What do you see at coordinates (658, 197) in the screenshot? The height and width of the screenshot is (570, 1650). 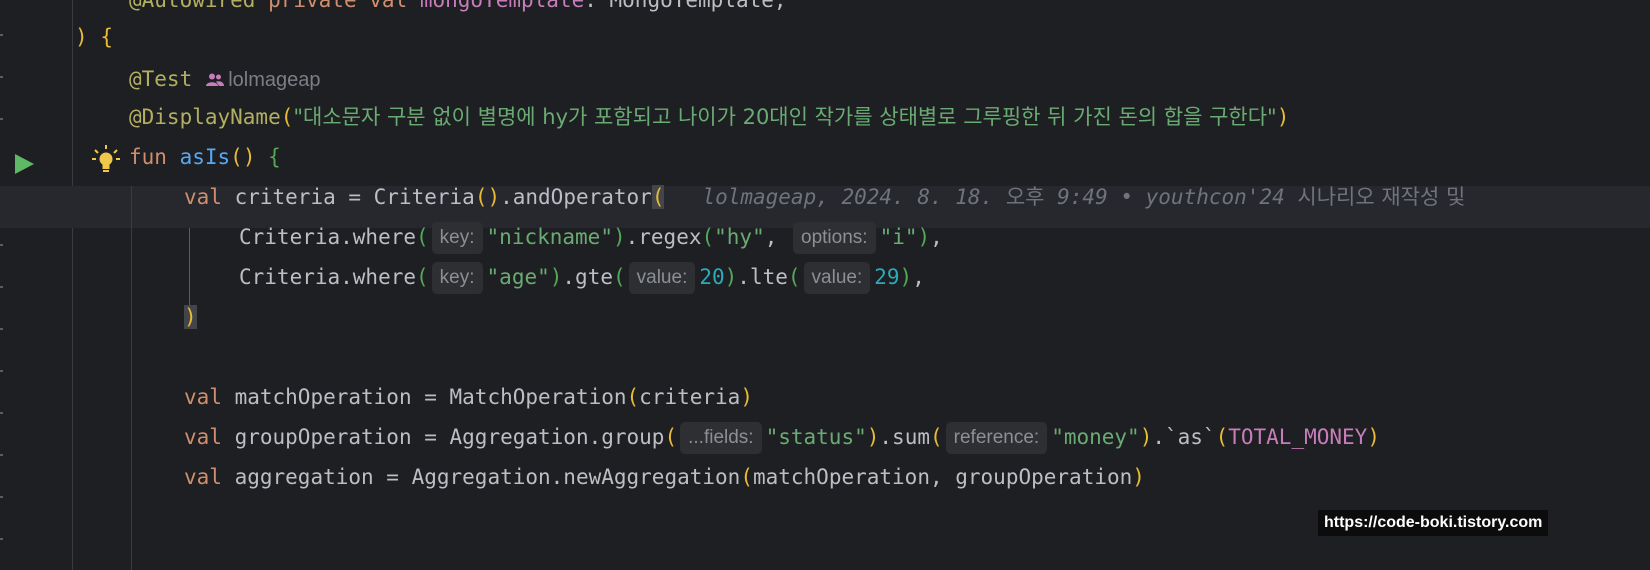 I see `matched-paren: (` at bounding box center [658, 197].